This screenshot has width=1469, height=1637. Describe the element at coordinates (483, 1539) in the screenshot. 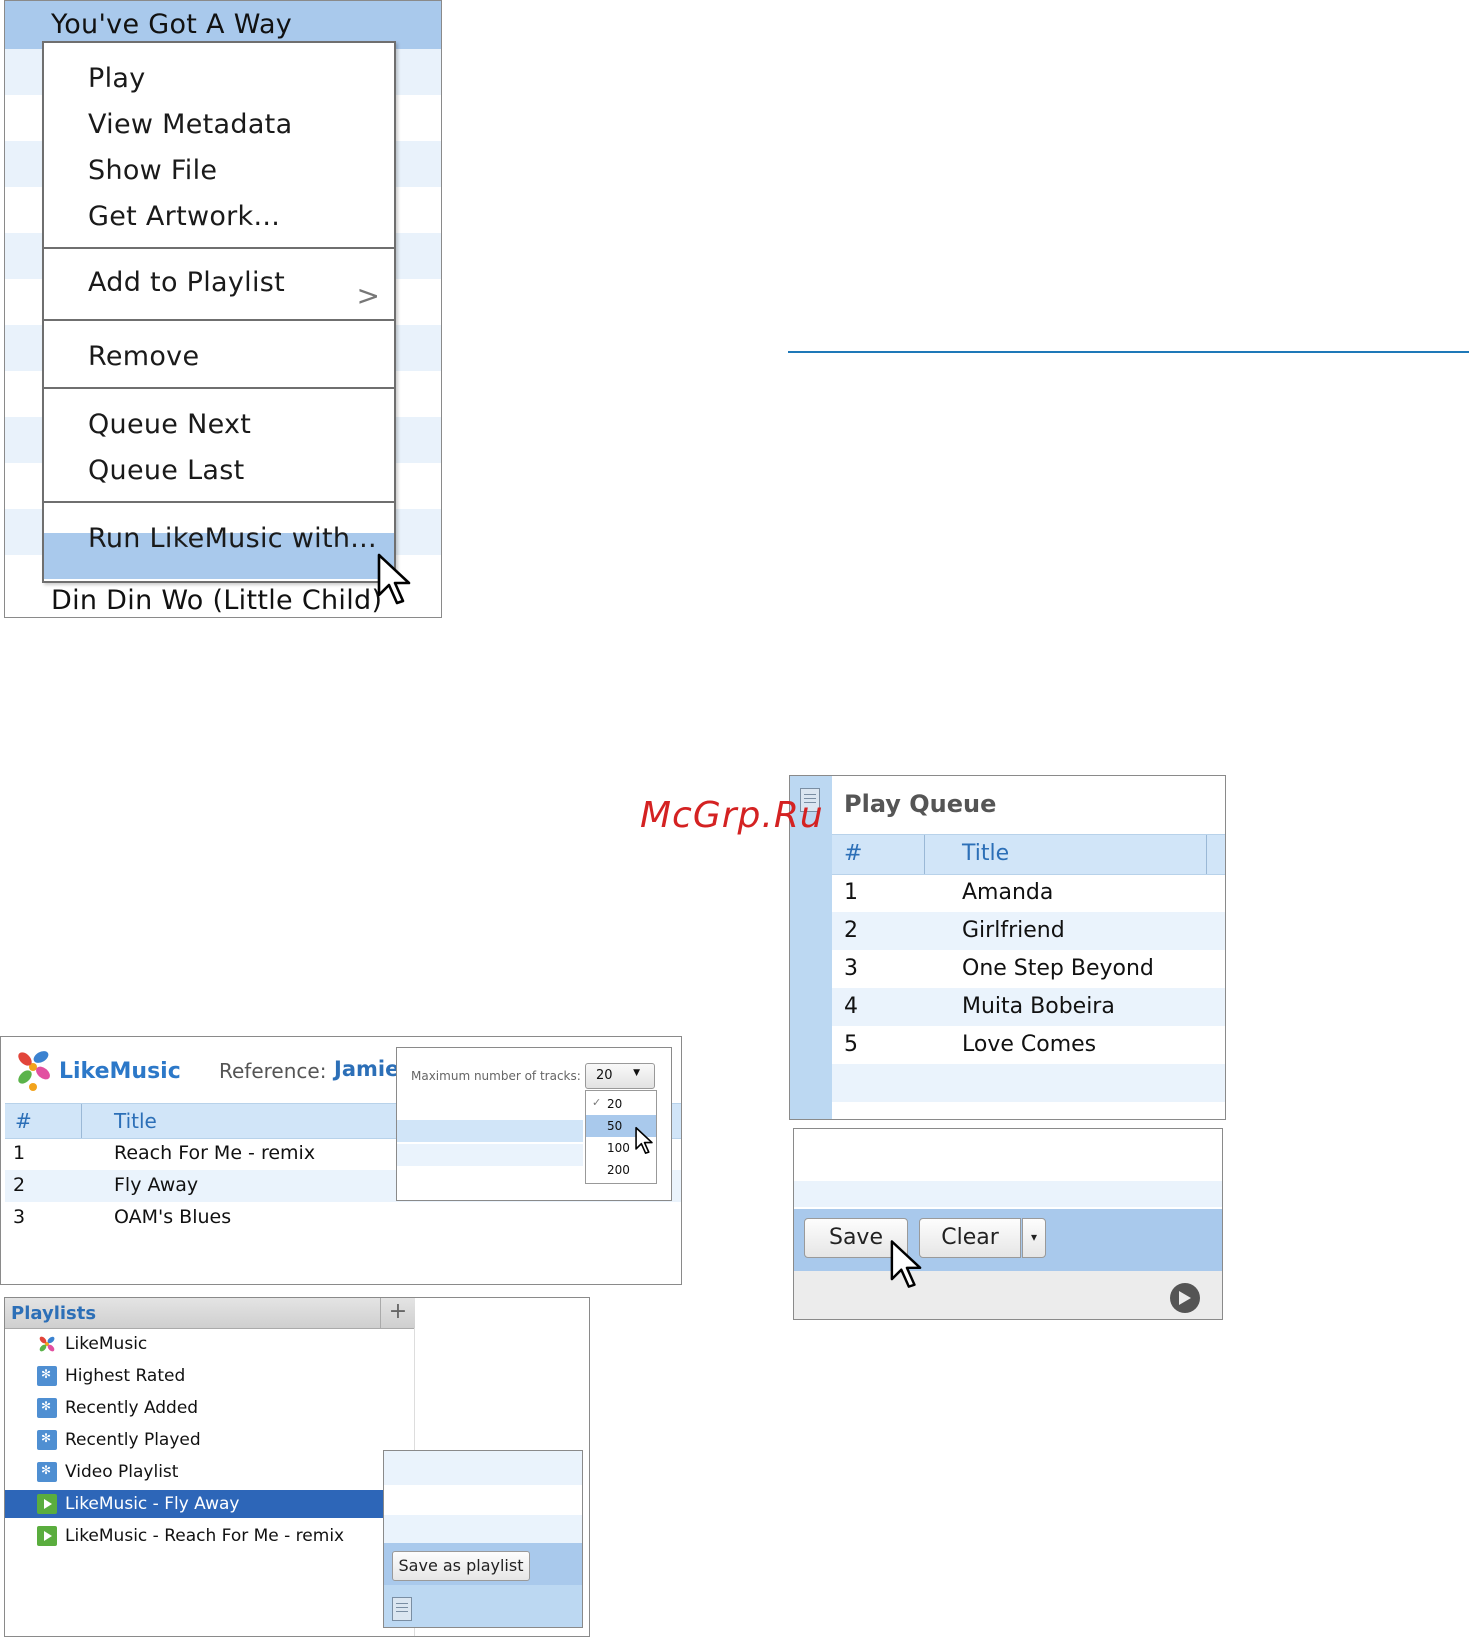

I see `save-playlist-popup: Save as playlist` at that location.